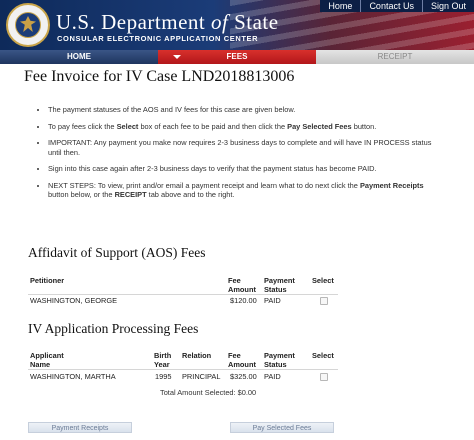 The width and height of the screenshot is (474, 440). Describe the element at coordinates (324, 301) in the screenshot. I see `select-aos-fee-checkbox` at that location.